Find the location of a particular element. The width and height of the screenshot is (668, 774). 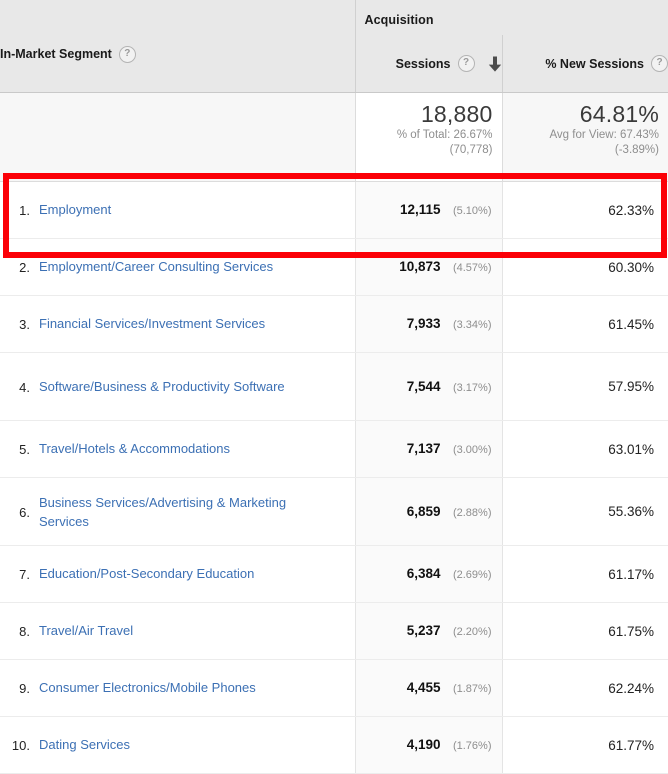

row-new-sessions-cell: 61.45% is located at coordinates (584, 324).